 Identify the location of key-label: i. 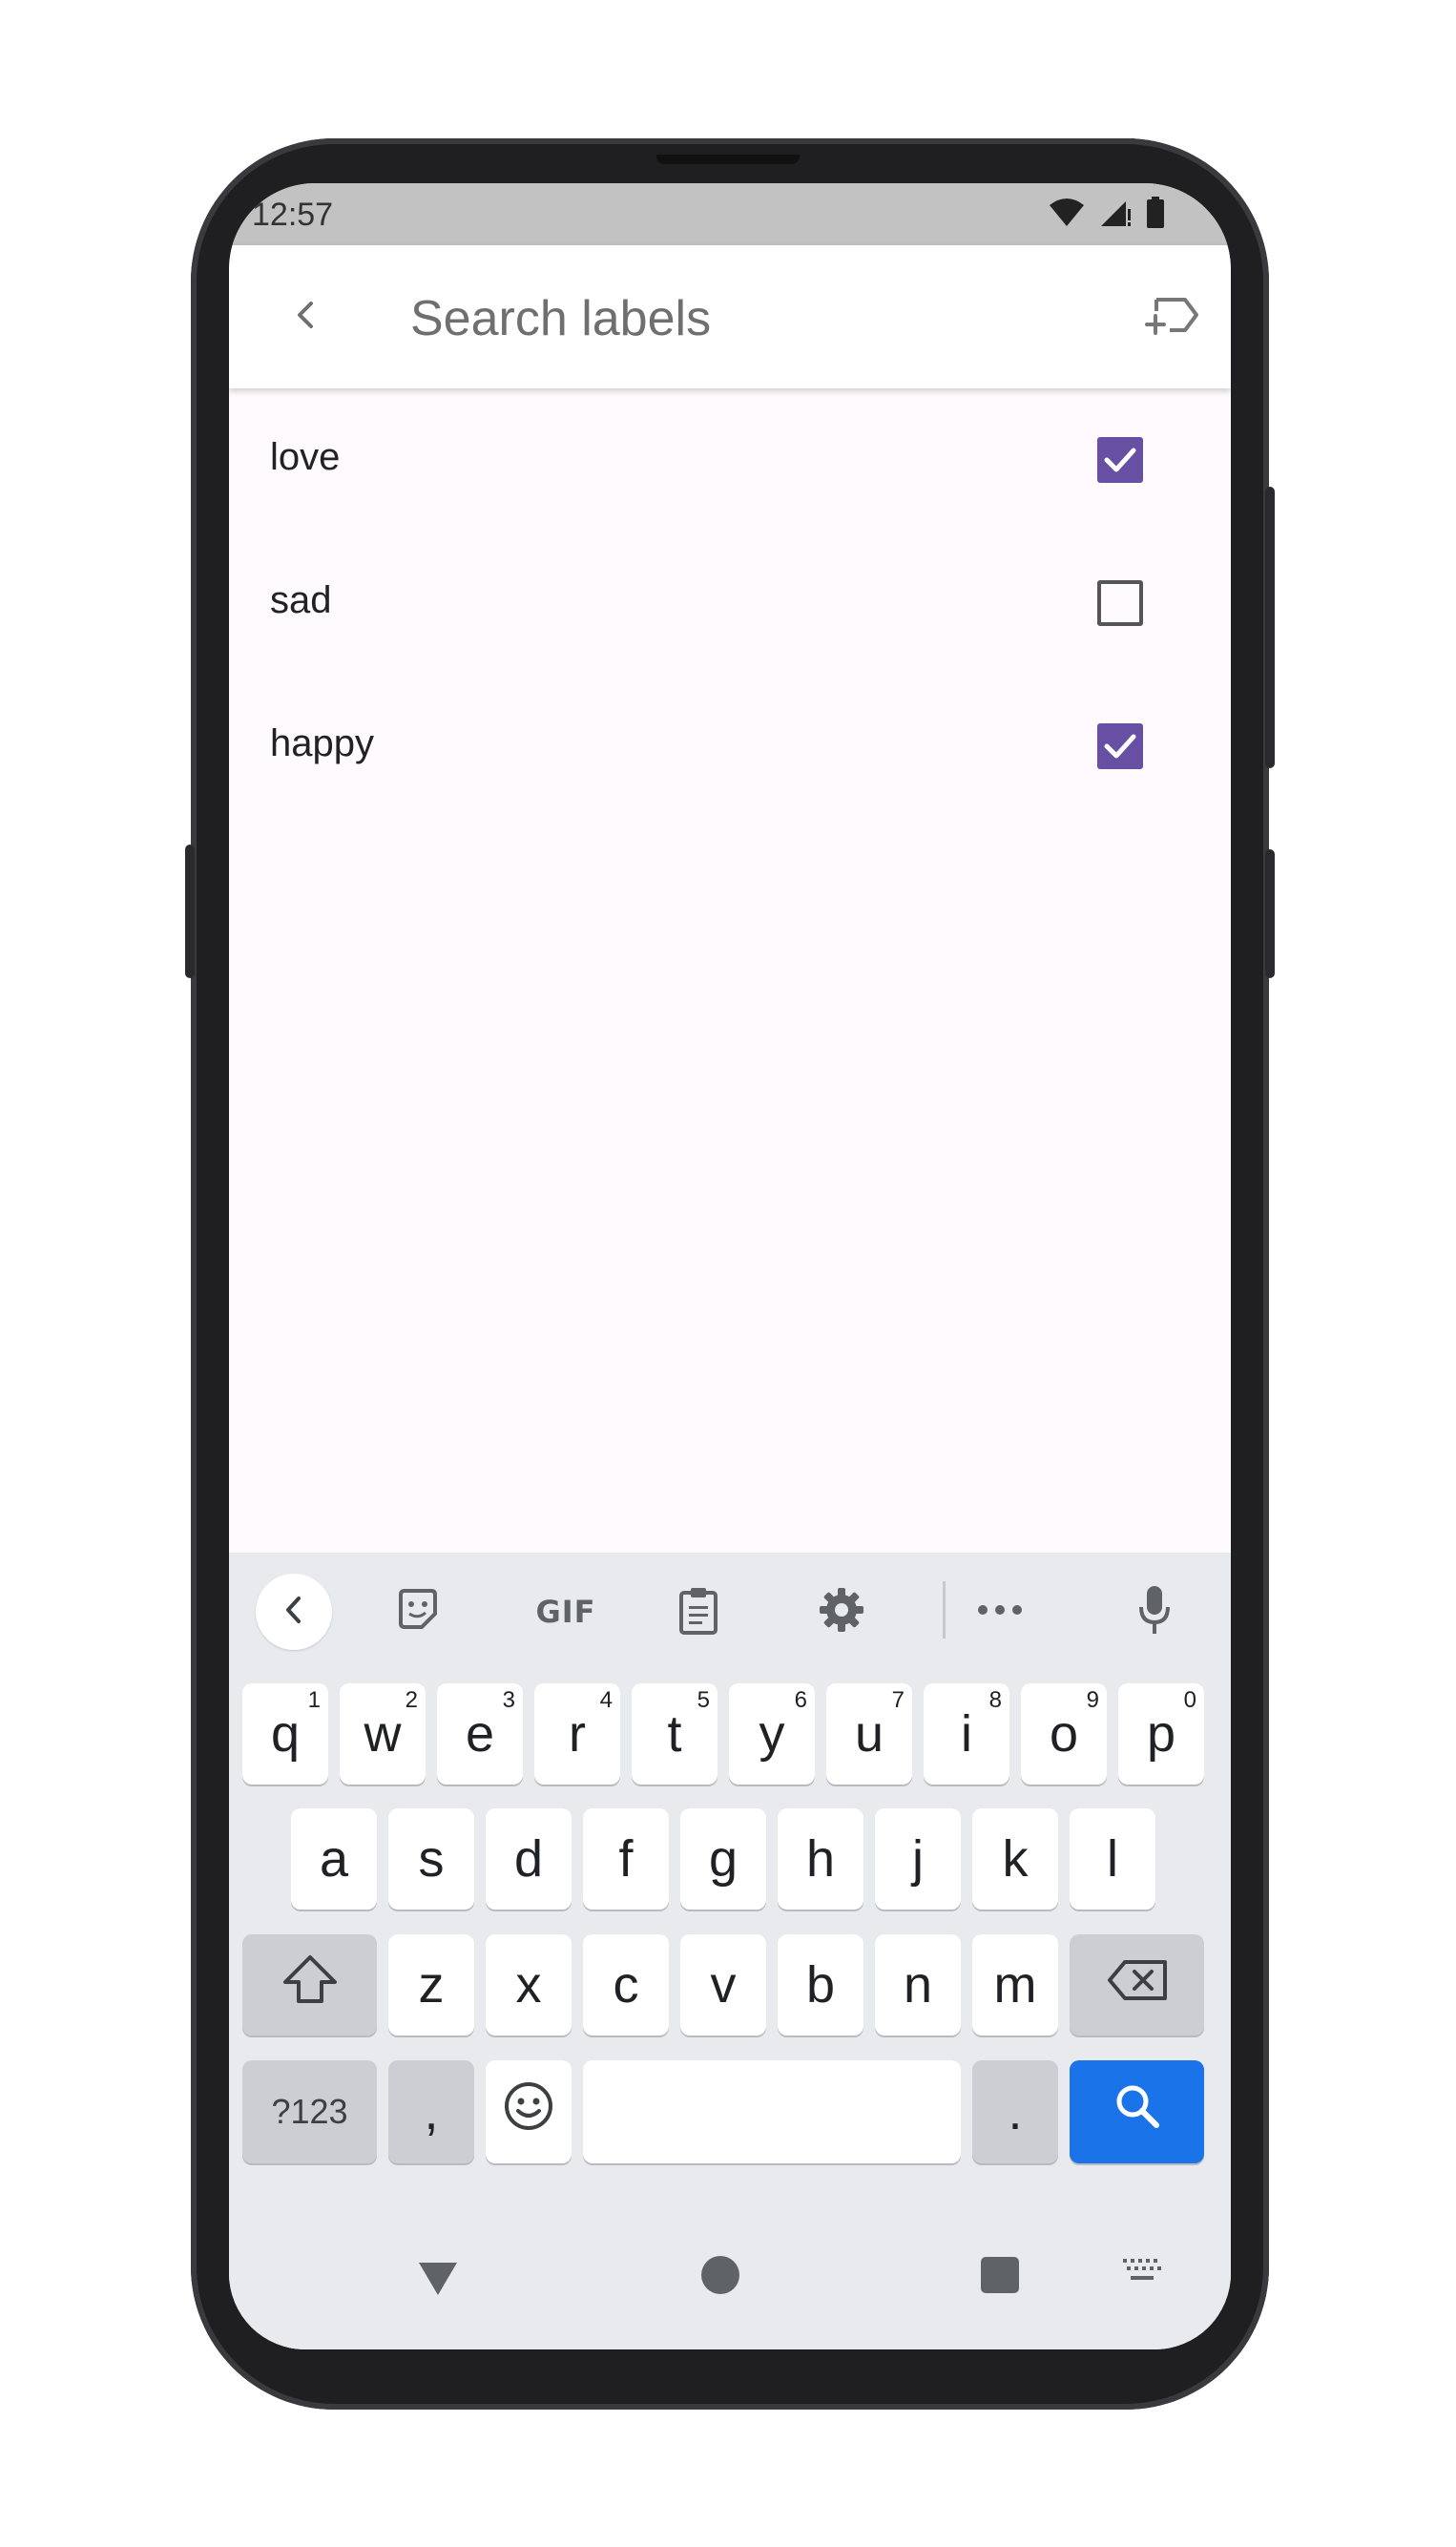
(967, 1734).